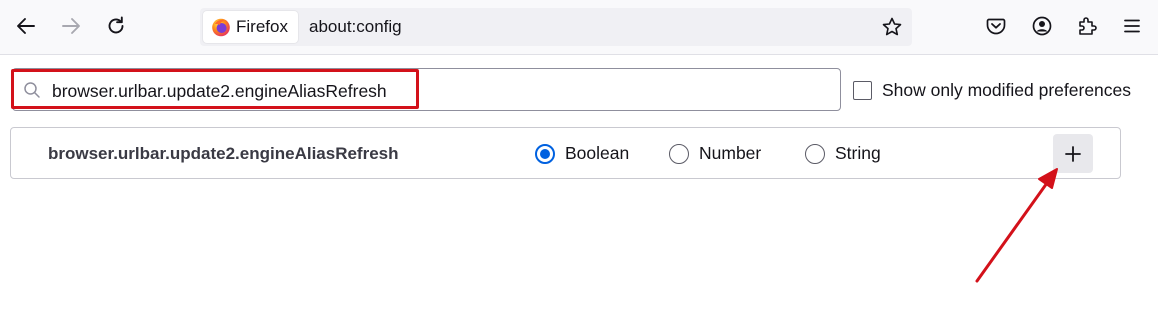  I want to click on type-option-number: Number, so click(715, 153).